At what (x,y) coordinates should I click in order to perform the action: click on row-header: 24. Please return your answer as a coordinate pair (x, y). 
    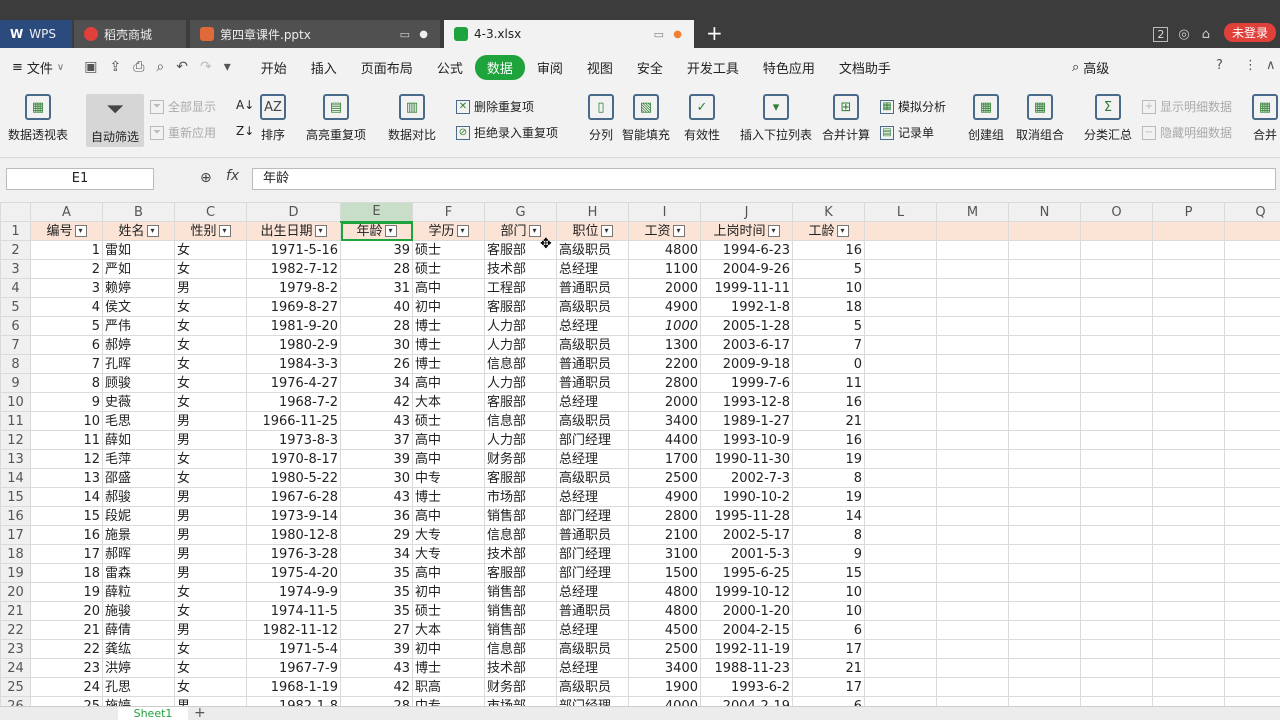
    Looking at the image, I should click on (15, 668).